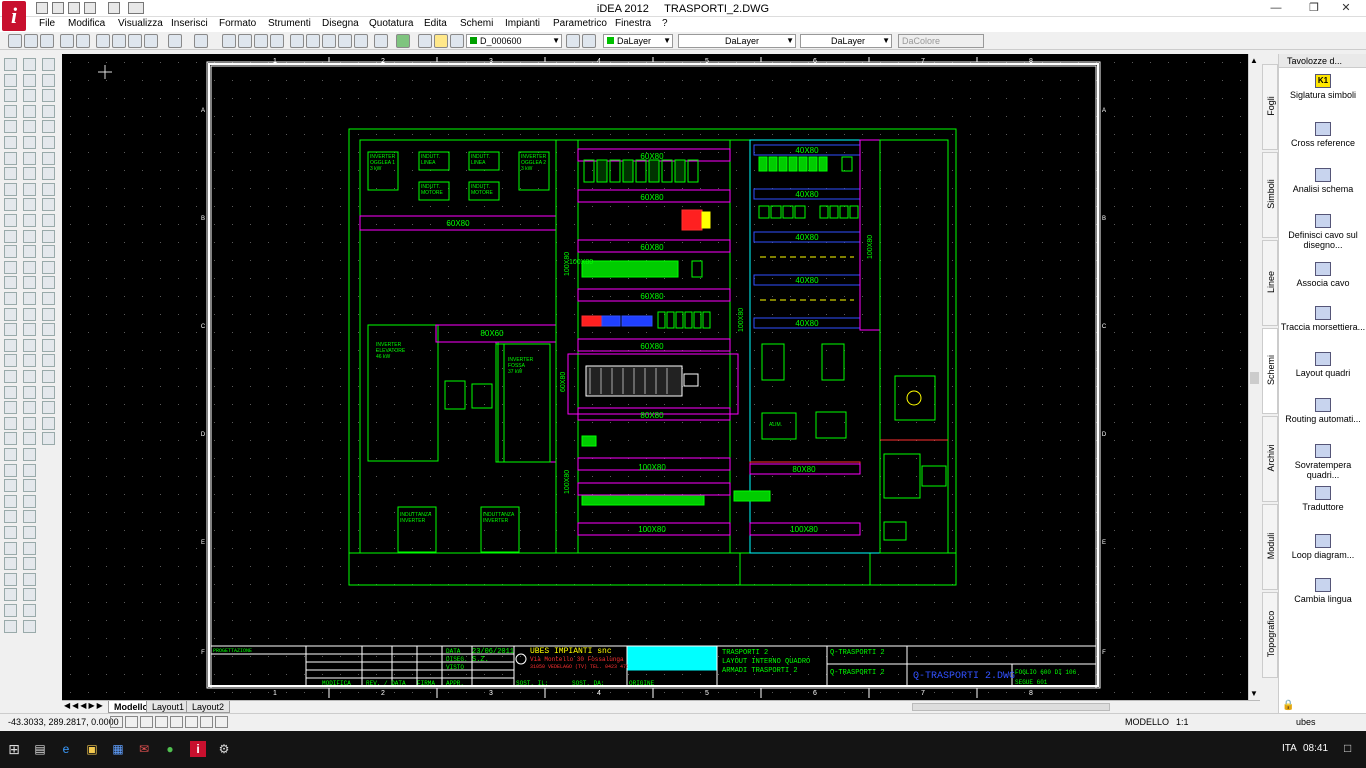  What do you see at coordinates (146, 722) in the screenshot?
I see `ortho-toggle` at bounding box center [146, 722].